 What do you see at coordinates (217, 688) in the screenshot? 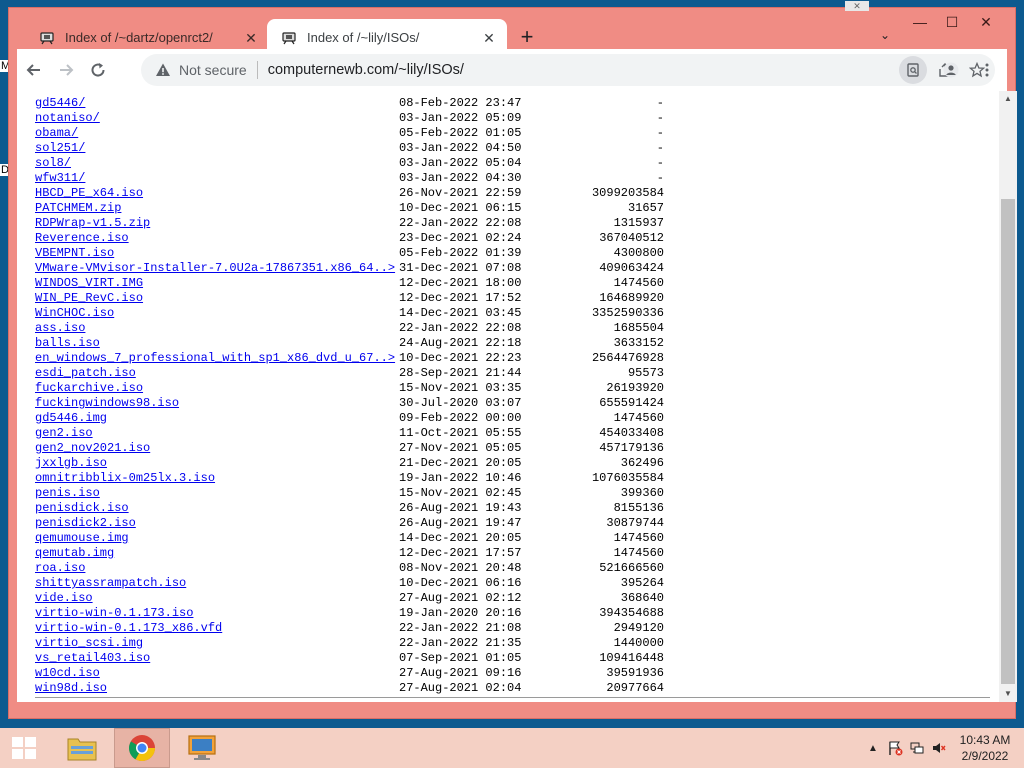
I see `file-link: win98d.iso` at bounding box center [217, 688].